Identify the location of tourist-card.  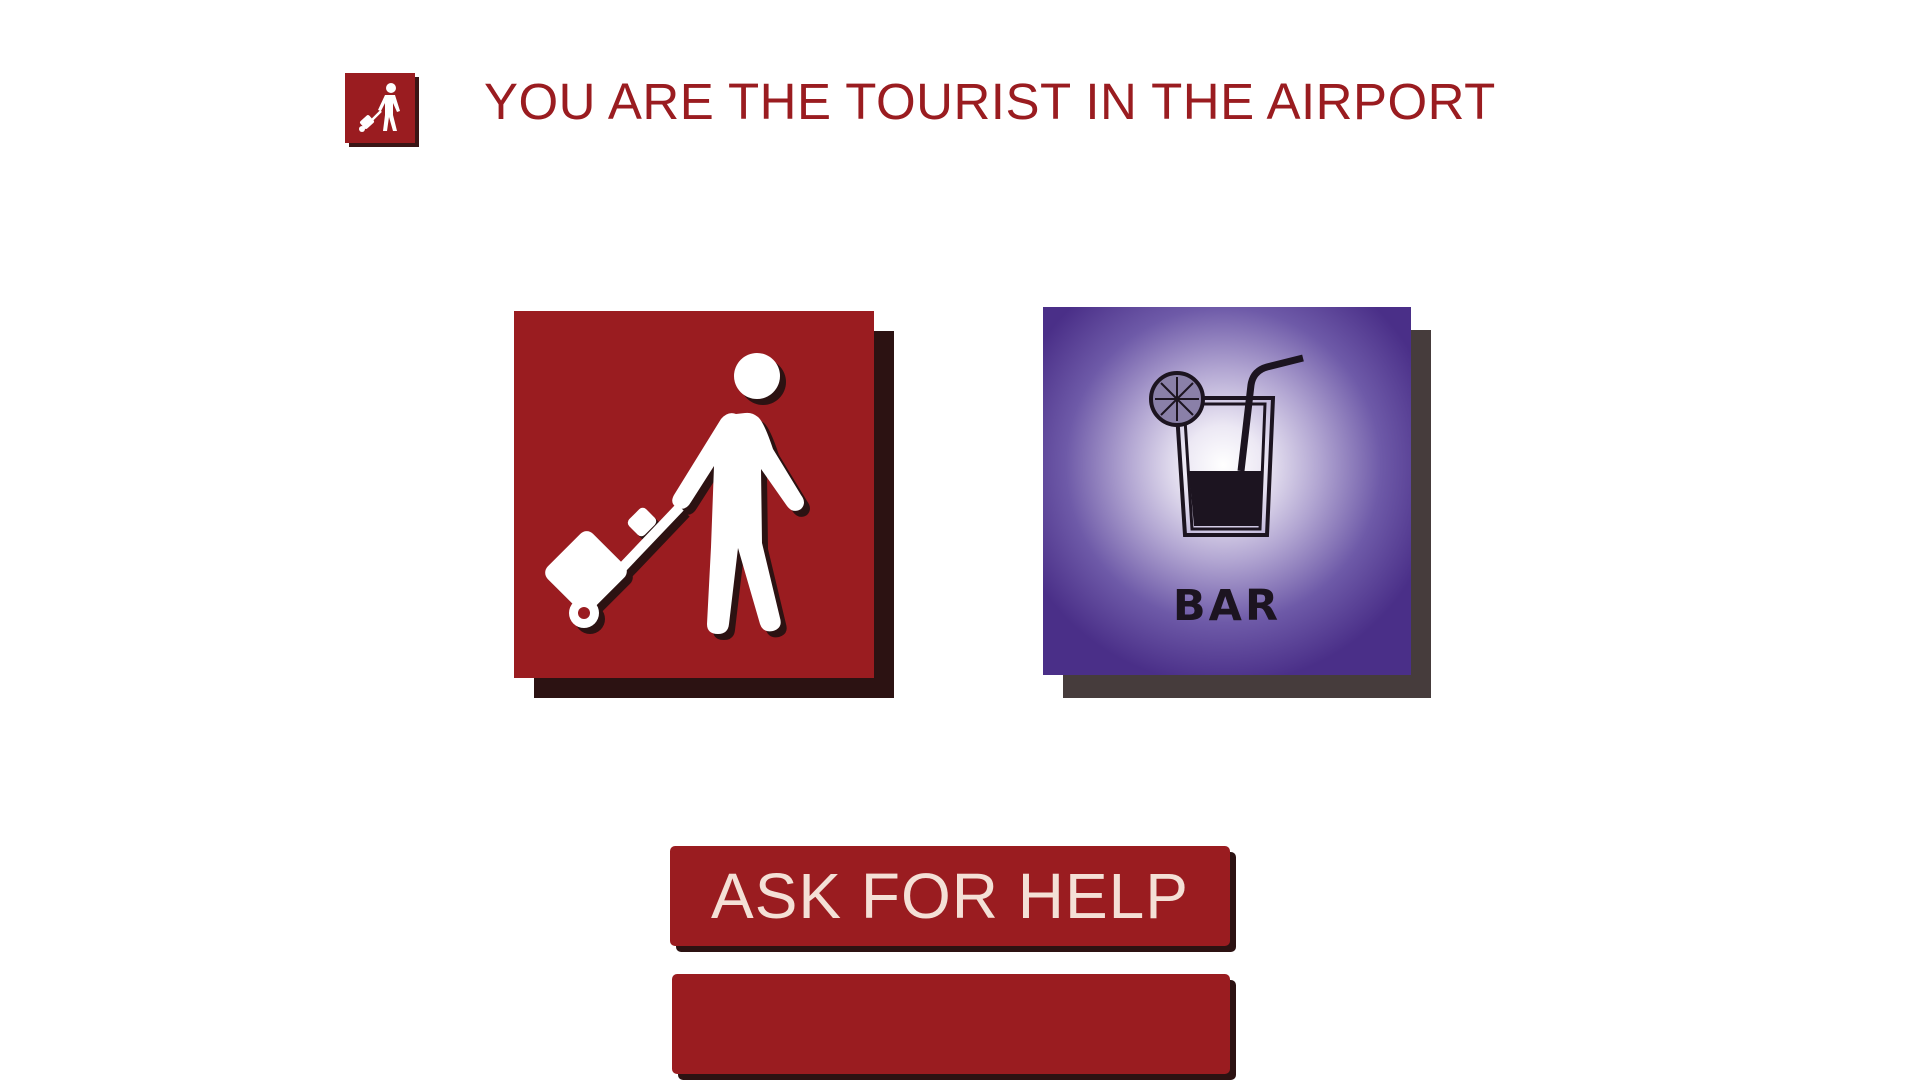
(694, 494).